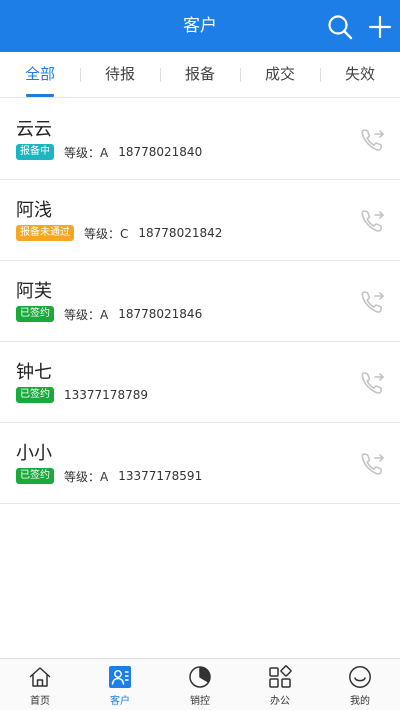 The image size is (400, 710). I want to click on tab-reported: 报备, so click(200, 75).